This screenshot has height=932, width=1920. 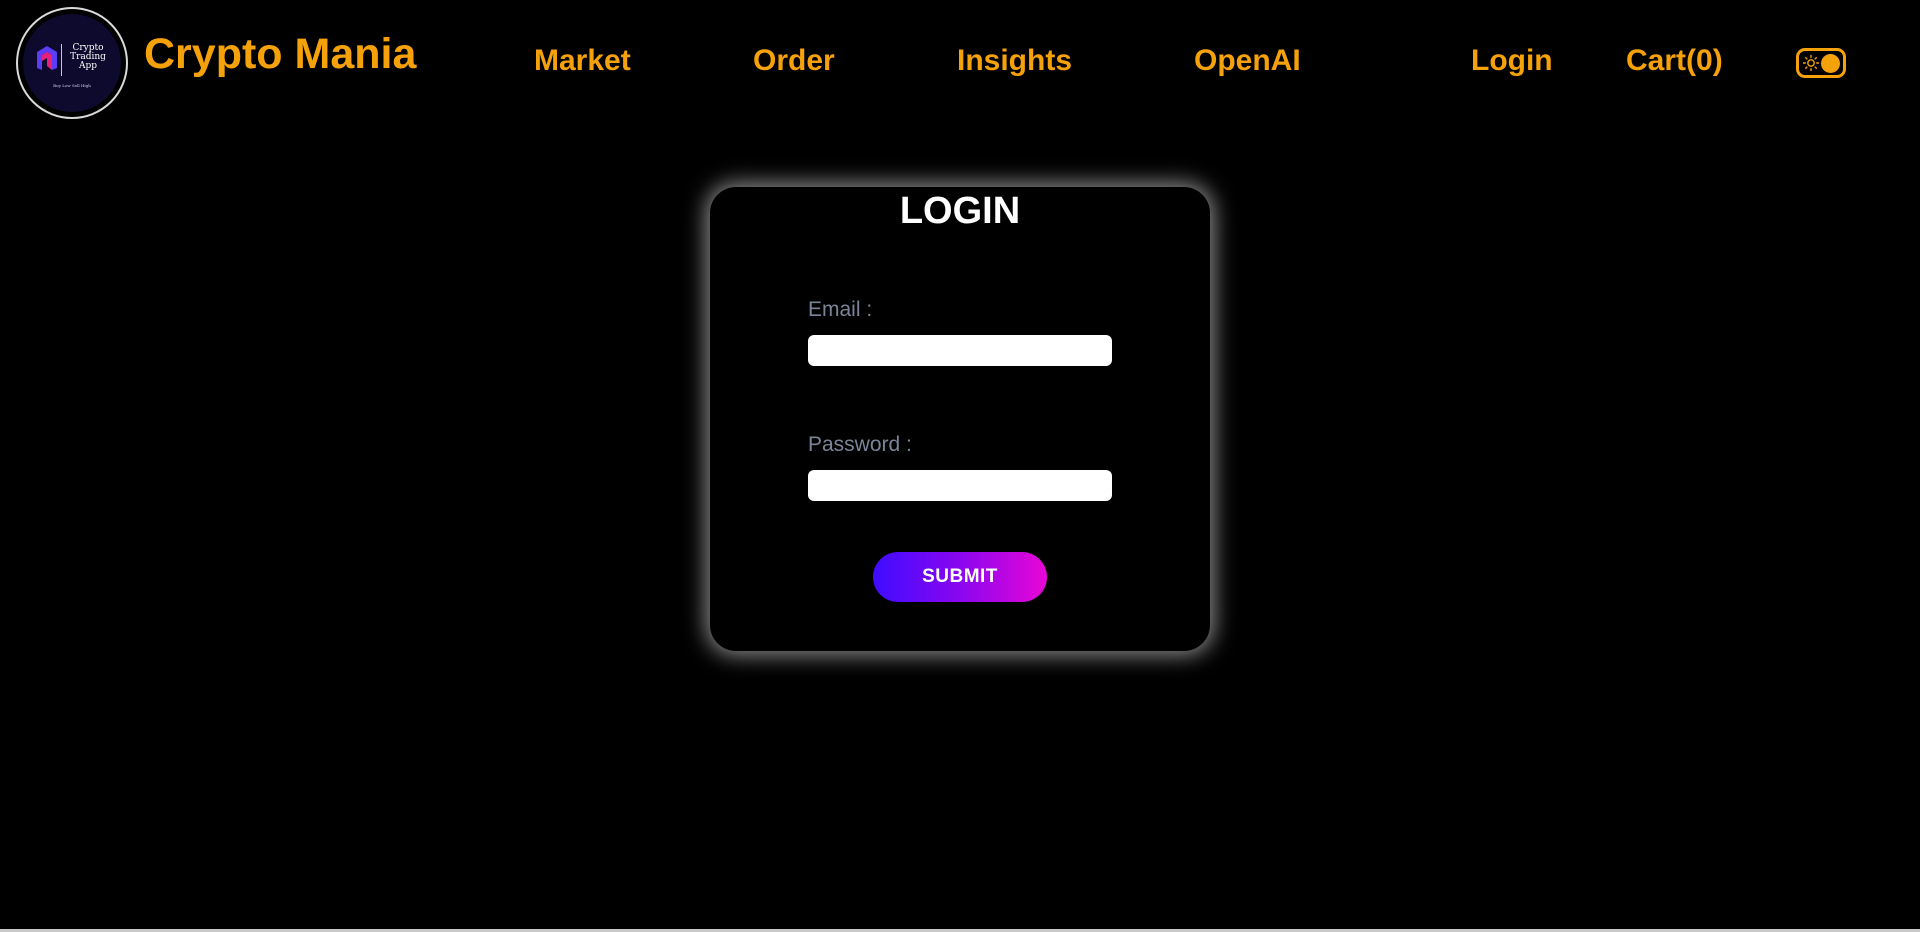 I want to click on submit-button: SUBMIT, so click(x=960, y=577).